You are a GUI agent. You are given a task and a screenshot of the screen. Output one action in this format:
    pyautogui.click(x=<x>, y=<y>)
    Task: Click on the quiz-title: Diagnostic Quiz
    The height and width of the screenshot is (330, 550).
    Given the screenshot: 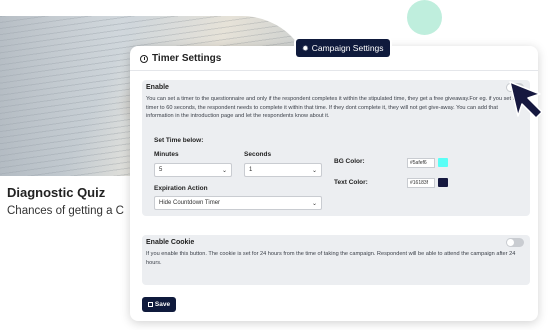 What is the action you would take?
    pyautogui.click(x=56, y=192)
    